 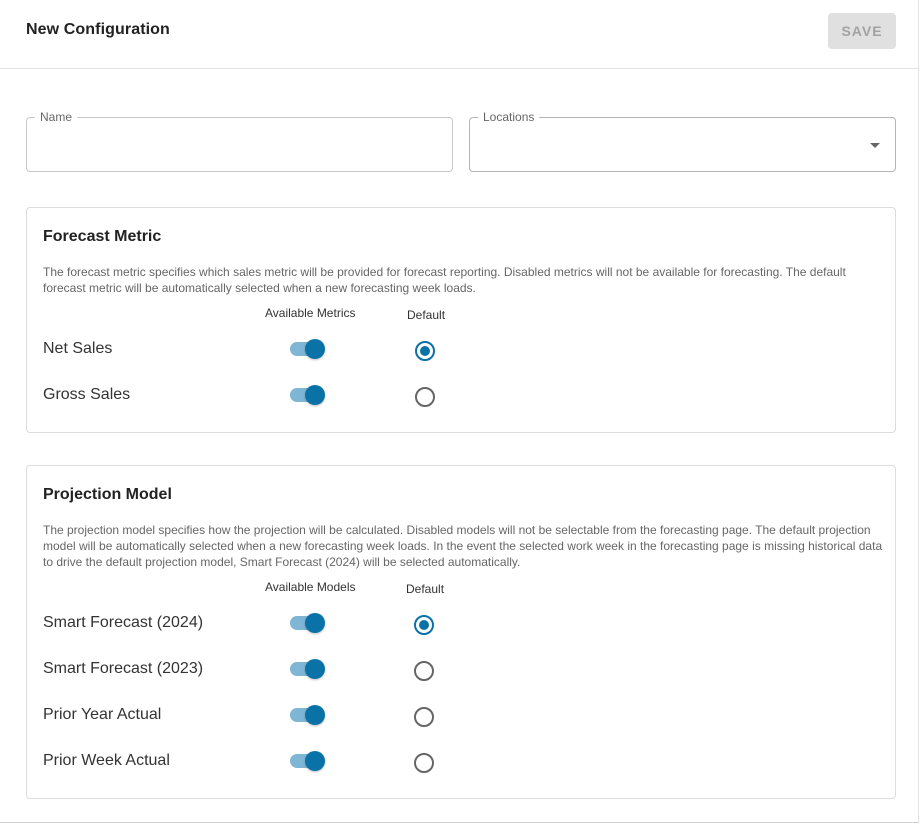 I want to click on prior-week-actual-default-radio, so click(x=424, y=763).